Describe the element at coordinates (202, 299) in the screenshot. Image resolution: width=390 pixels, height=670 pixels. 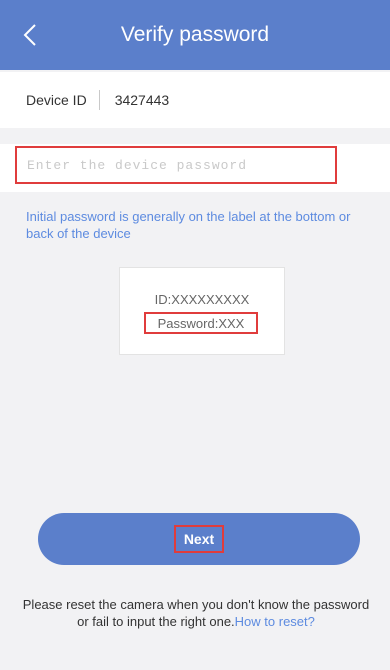
I see `label-example-id: ID:XXXXXXXXX` at that location.